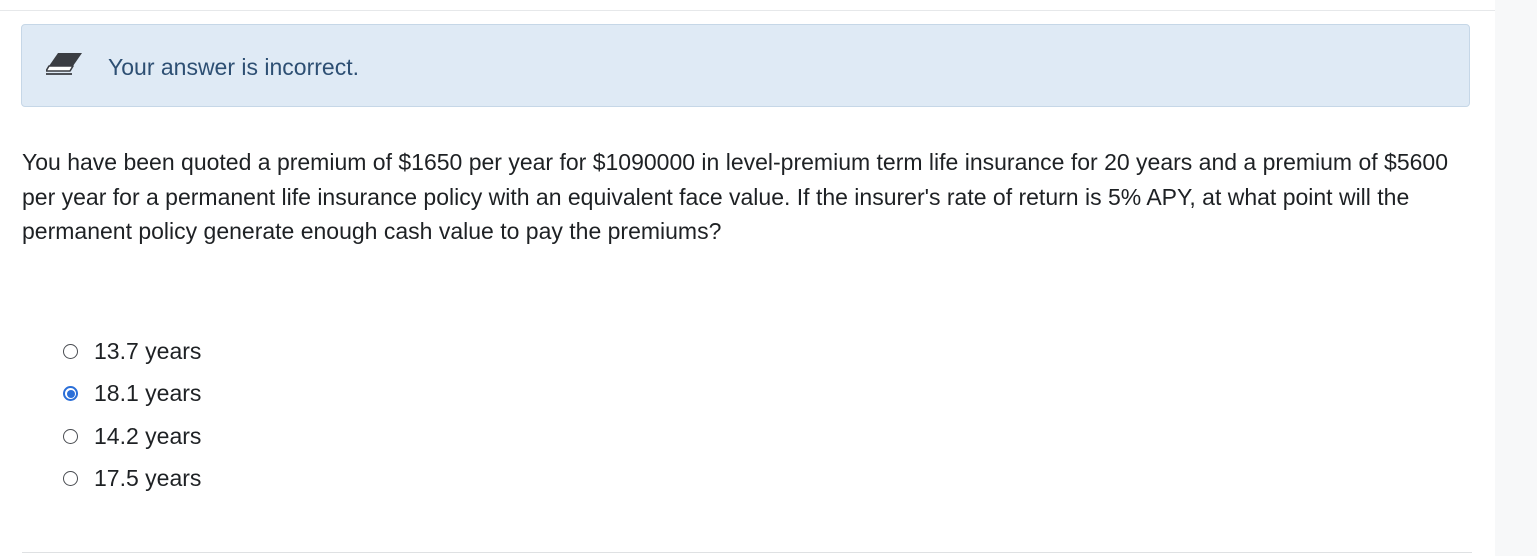 Image resolution: width=1537 pixels, height=556 pixels. I want to click on answer-option-label: 17.5 years, so click(148, 478).